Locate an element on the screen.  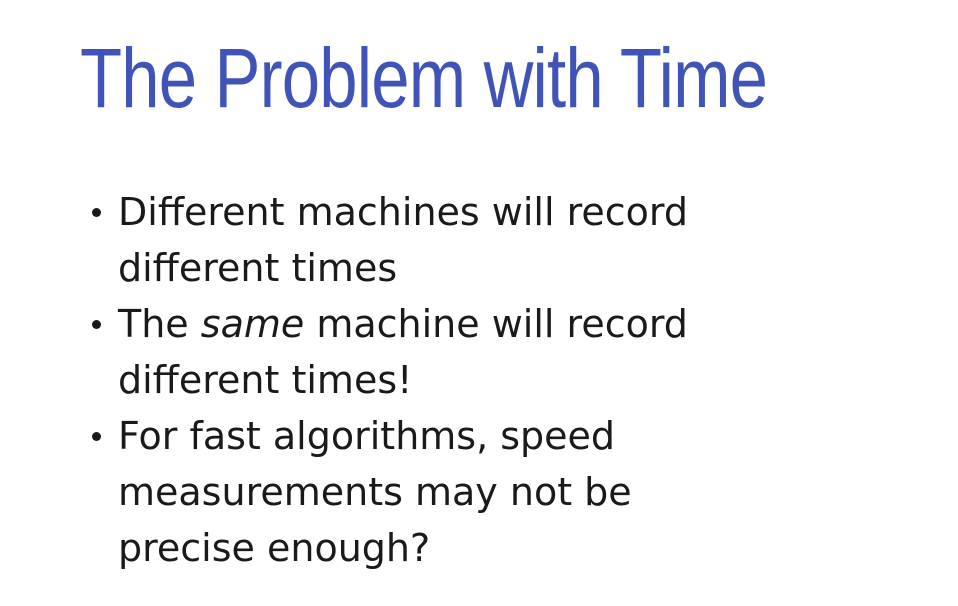
bullet-text-emphasis: same is located at coordinates (252, 324).